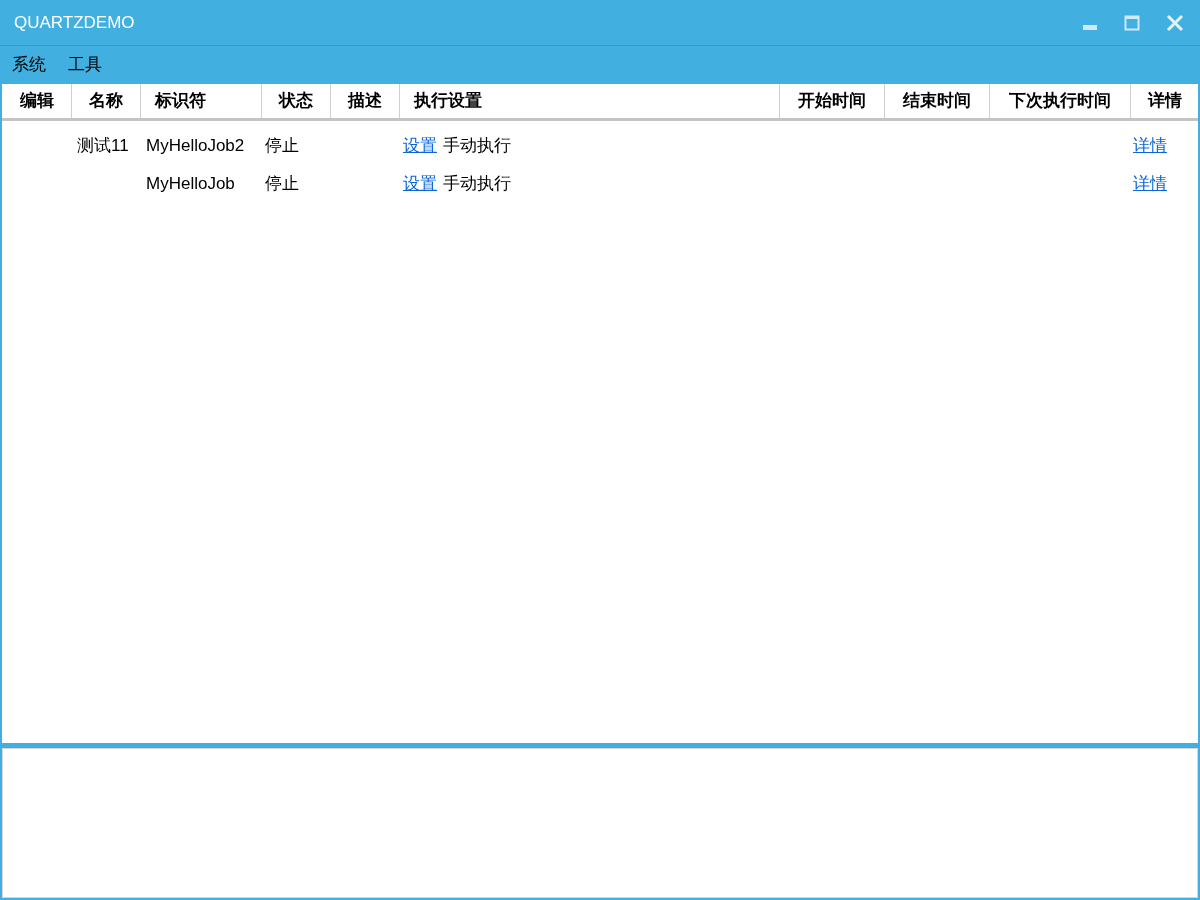  Describe the element at coordinates (85, 65) in the screenshot. I see `menu-item: 工具` at that location.